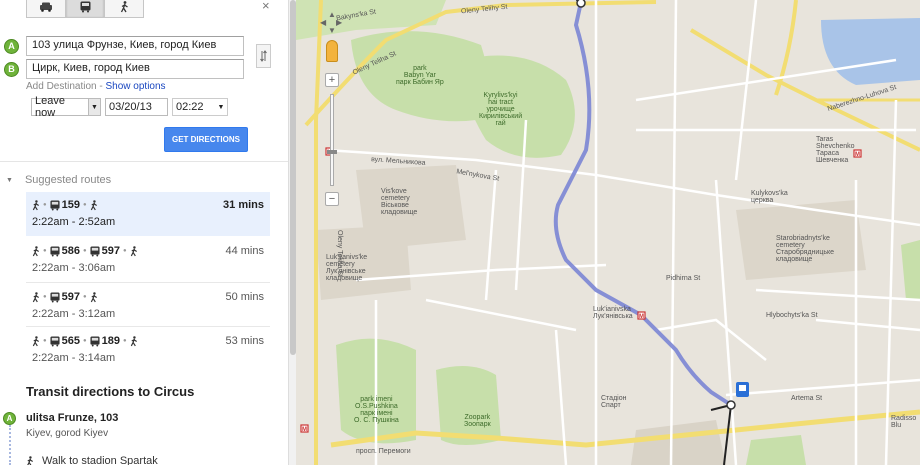 The height and width of the screenshot is (465, 920). I want to click on date-input: 03/20/13, so click(136, 107).